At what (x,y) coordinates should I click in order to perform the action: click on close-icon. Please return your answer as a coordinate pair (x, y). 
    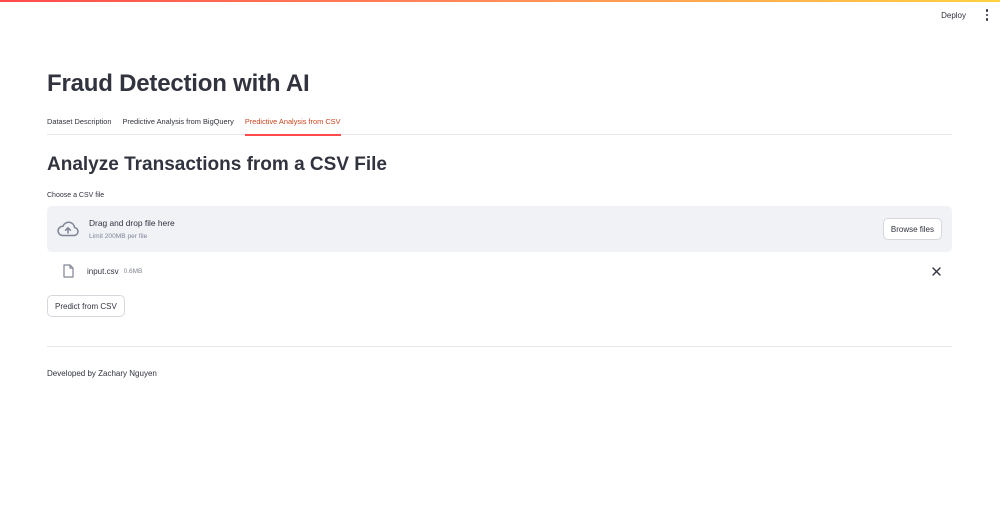
    Looking at the image, I should click on (936, 271).